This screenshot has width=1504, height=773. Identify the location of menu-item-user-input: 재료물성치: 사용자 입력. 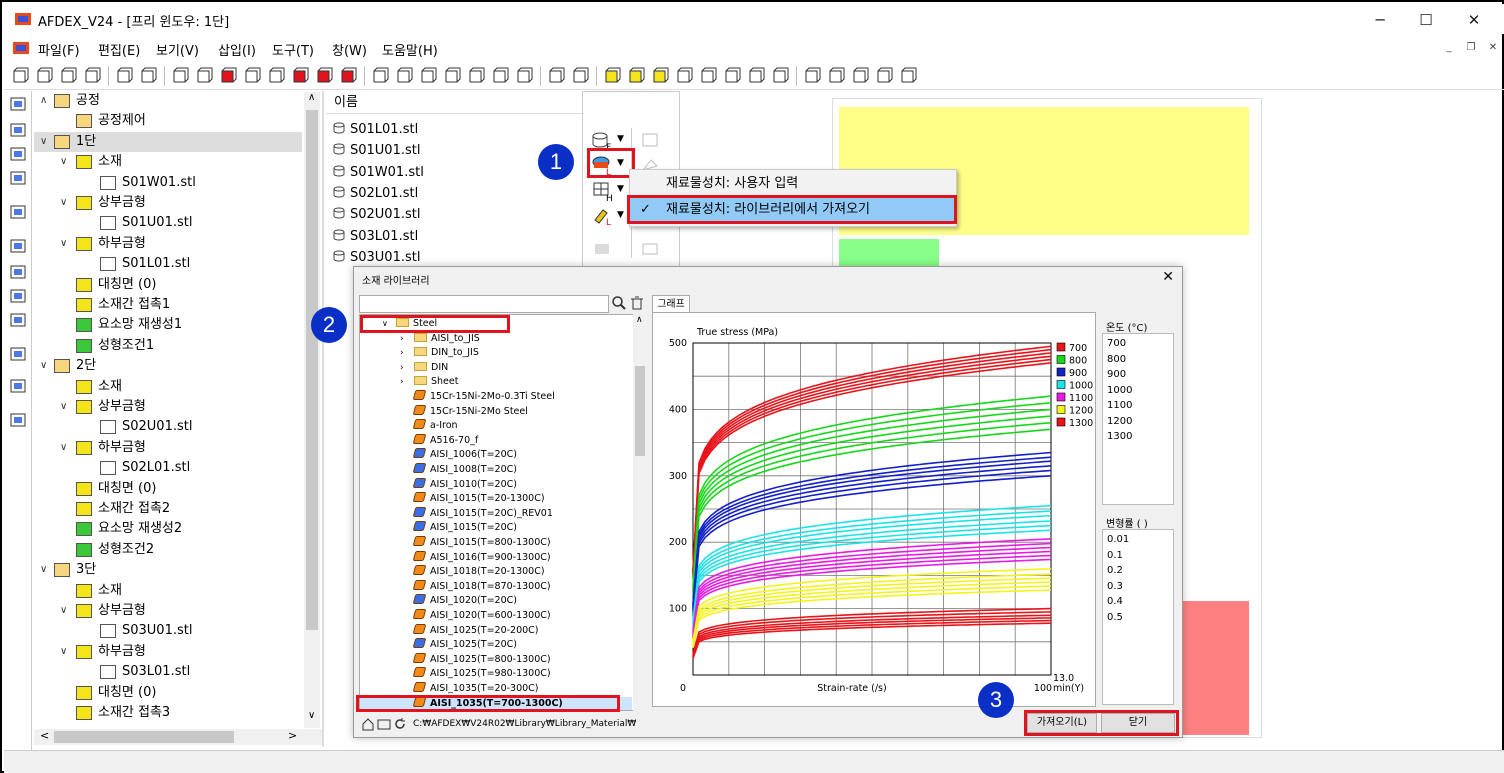
(793, 184).